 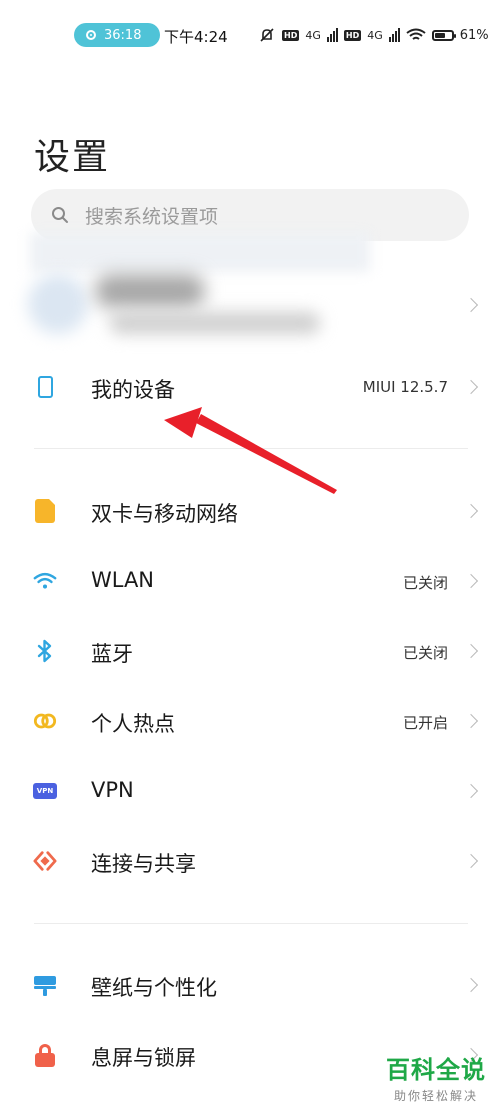 I want to click on settings-item-my-device: 我的设备 MIUI 12.5.7, so click(x=250, y=387).